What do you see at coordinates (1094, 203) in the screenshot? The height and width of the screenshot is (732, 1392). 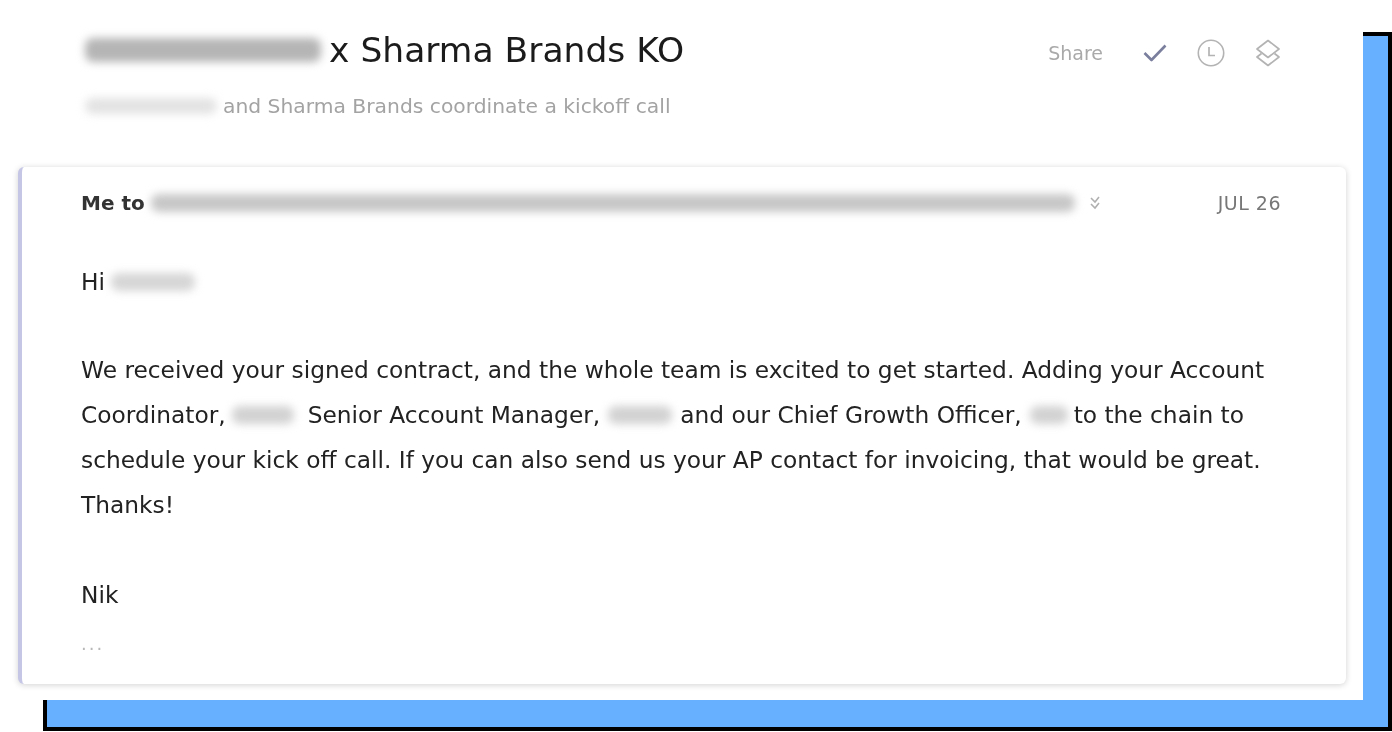 I see `chevron-icon` at bounding box center [1094, 203].